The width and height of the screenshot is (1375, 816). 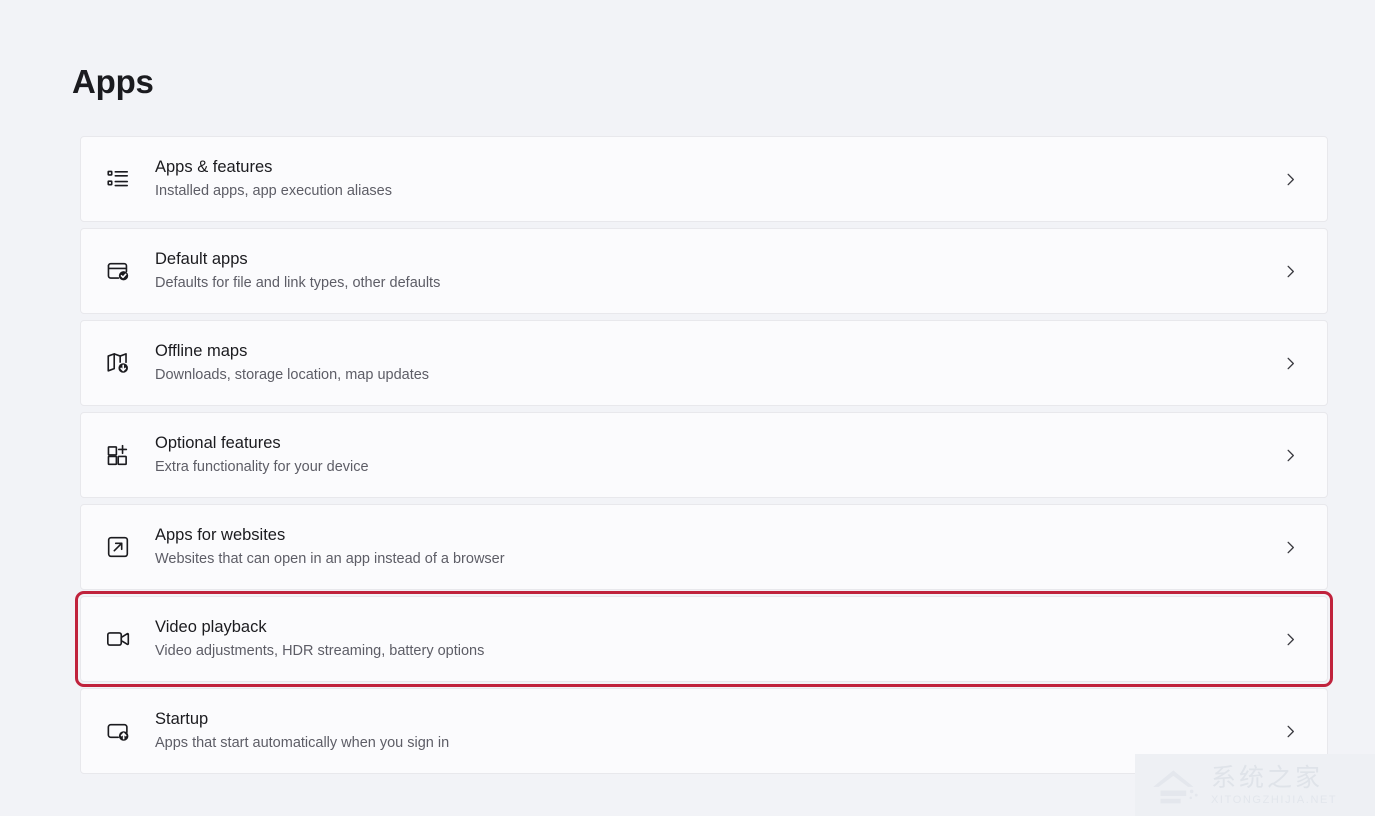 What do you see at coordinates (118, 271) in the screenshot?
I see `window-check-icon` at bounding box center [118, 271].